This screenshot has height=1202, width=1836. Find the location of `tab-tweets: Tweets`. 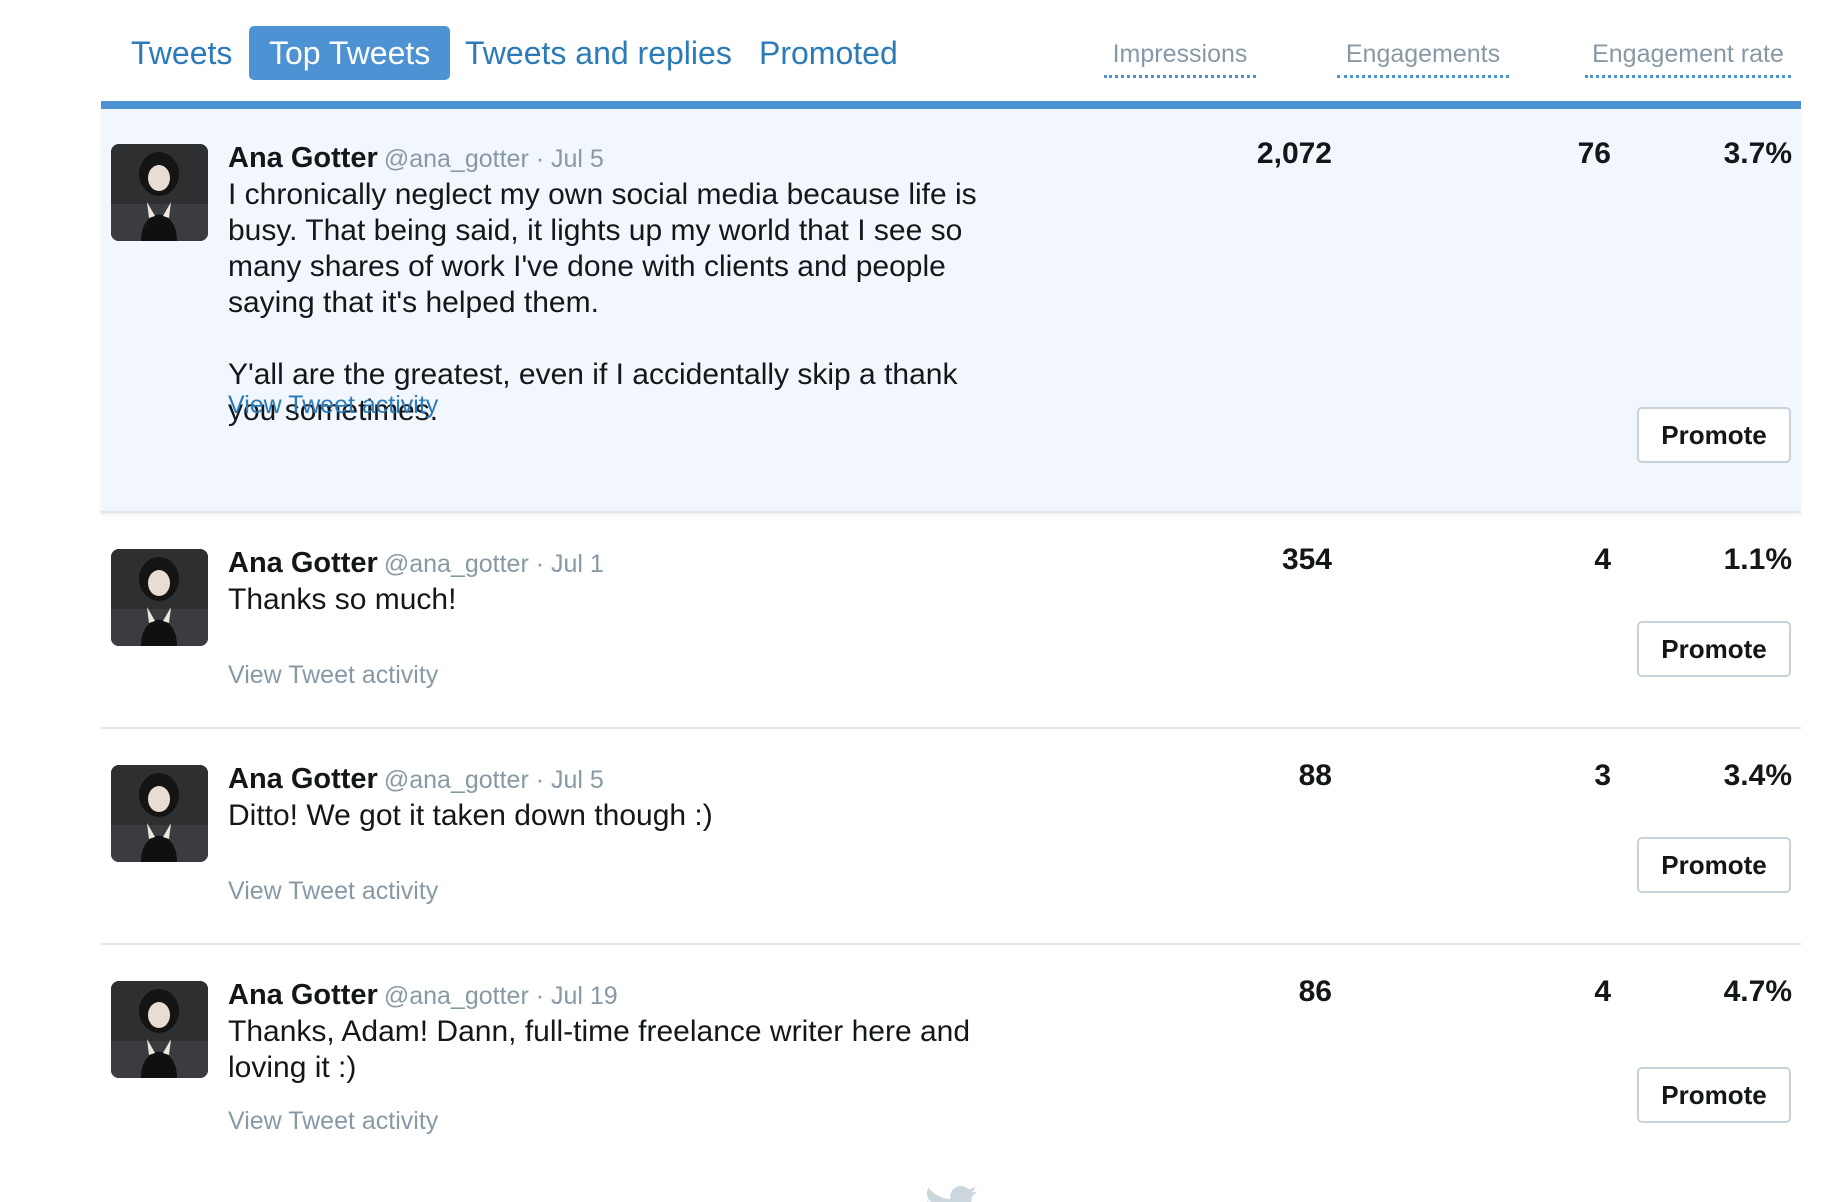

tab-tweets: Tweets is located at coordinates (181, 53).